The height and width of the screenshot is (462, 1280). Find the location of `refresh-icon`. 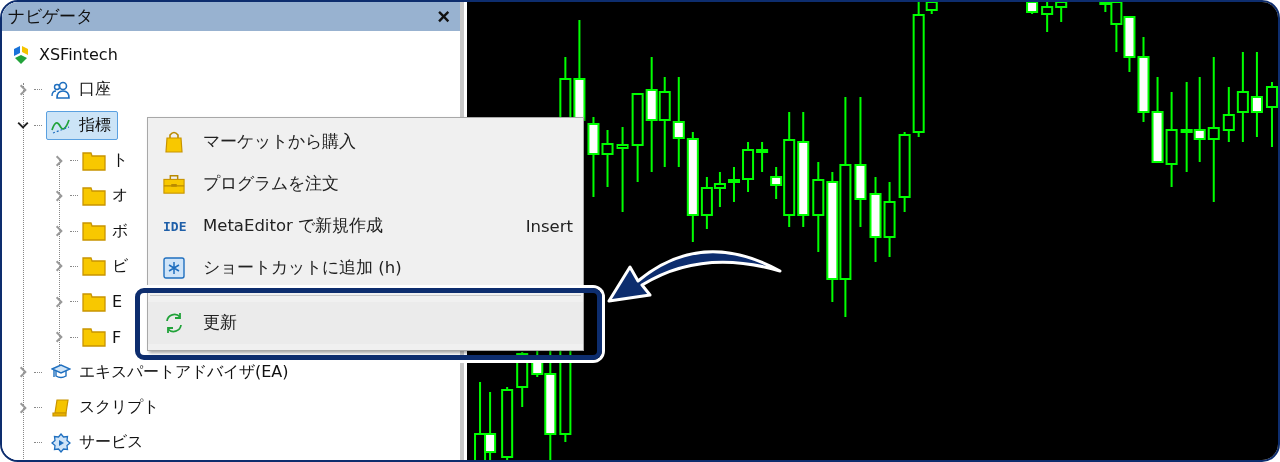

refresh-icon is located at coordinates (174, 323).